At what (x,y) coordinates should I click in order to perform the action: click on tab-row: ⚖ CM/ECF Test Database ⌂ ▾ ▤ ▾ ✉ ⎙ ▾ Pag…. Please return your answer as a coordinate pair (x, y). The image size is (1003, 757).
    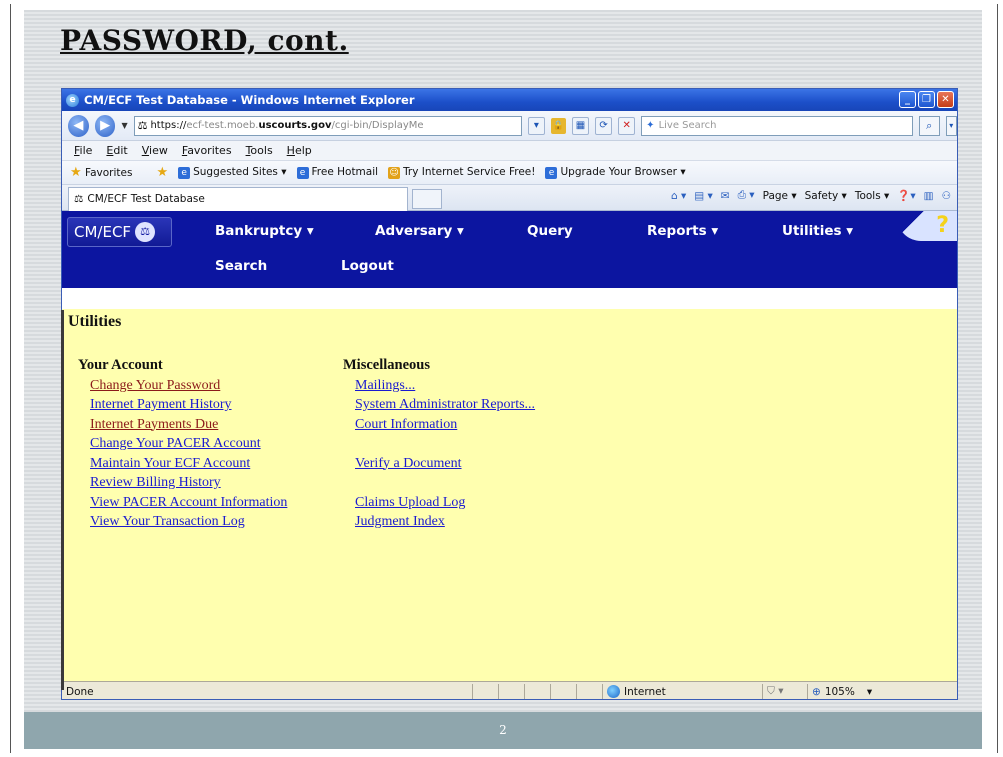
    Looking at the image, I should click on (509, 198).